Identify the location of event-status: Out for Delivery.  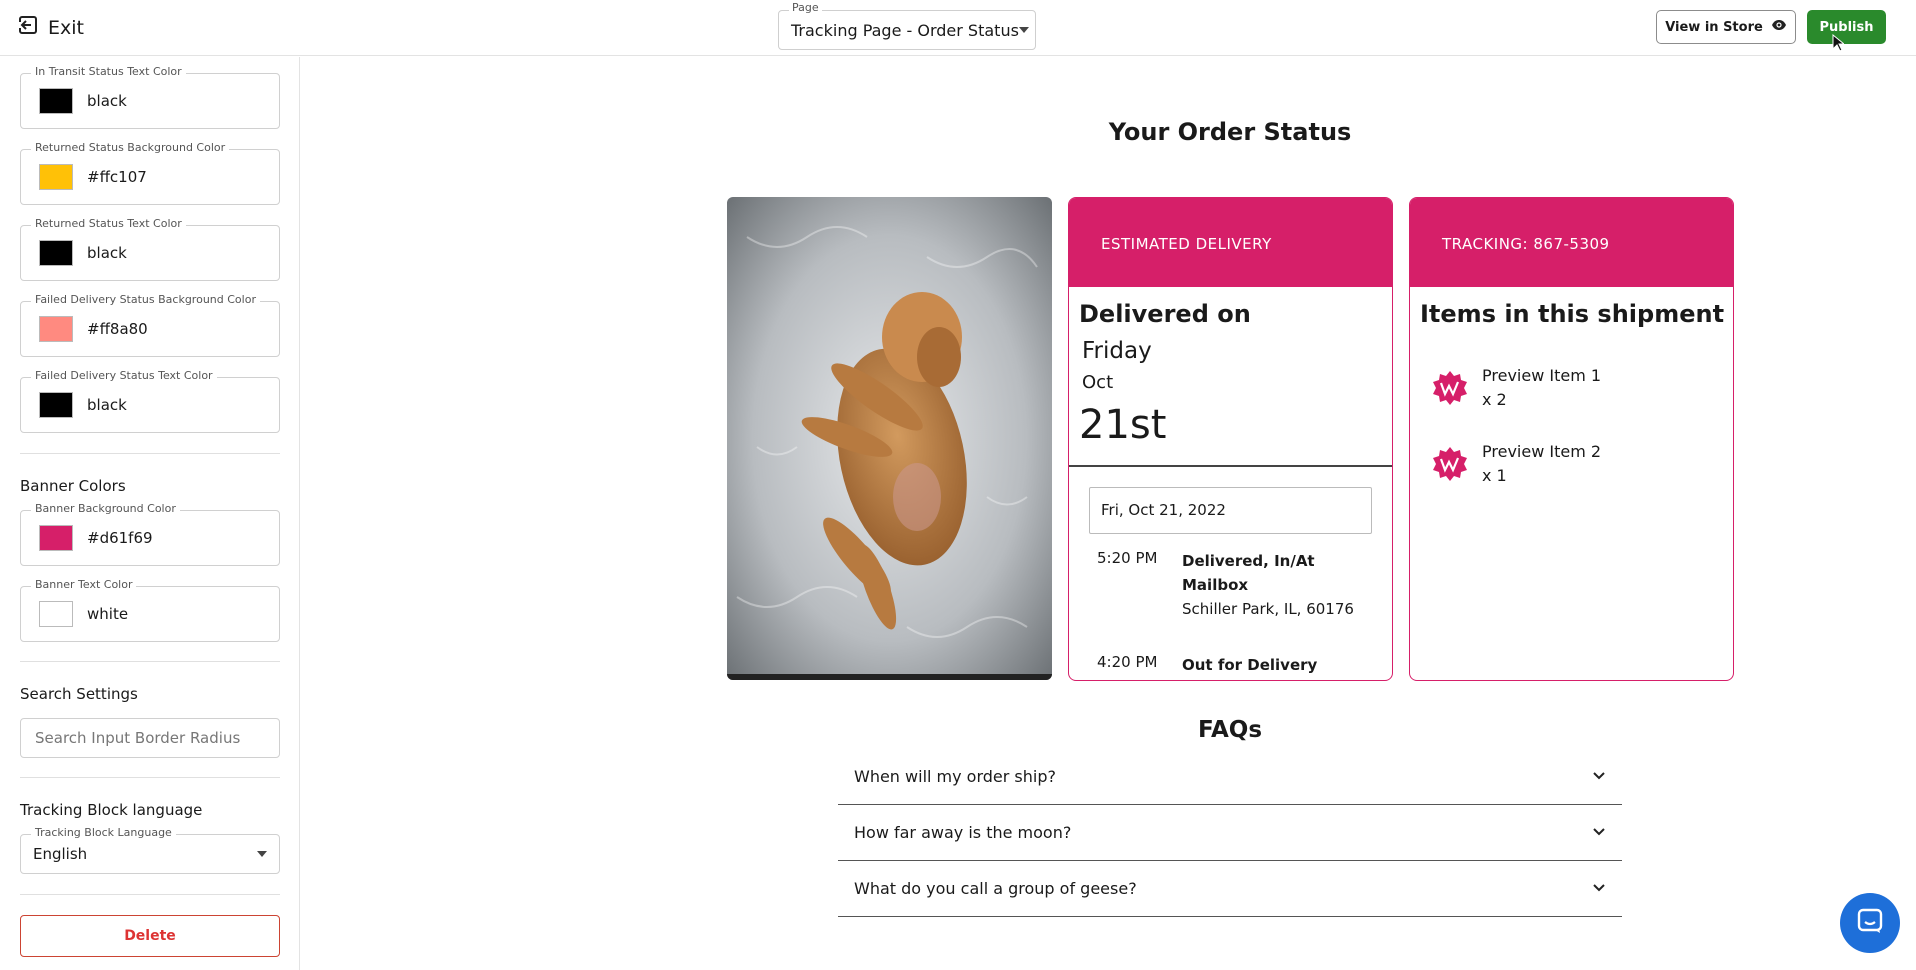
(1250, 665).